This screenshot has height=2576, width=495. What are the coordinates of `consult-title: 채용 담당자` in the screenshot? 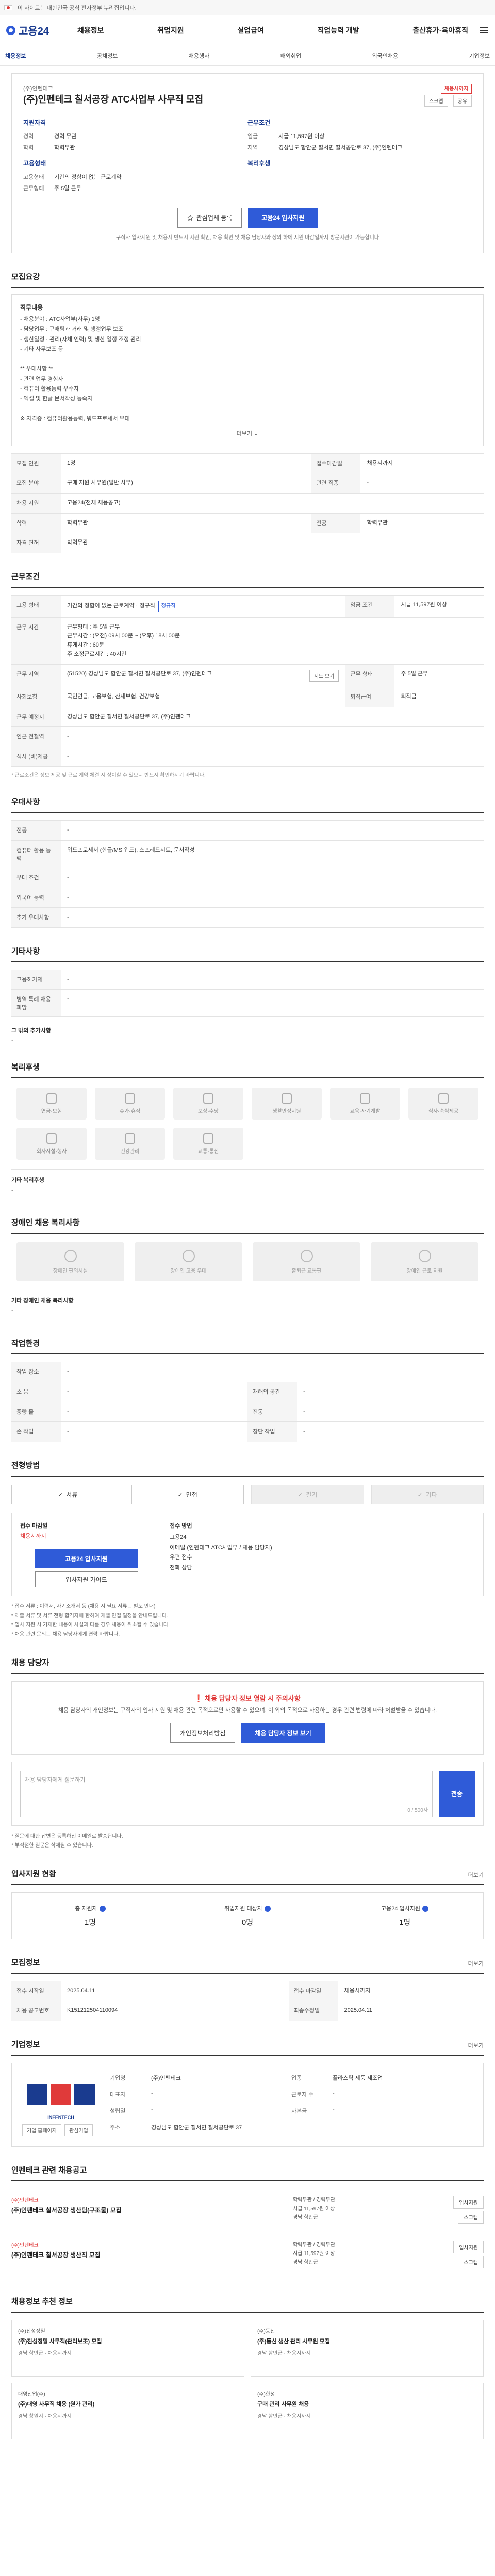 It's located at (31, 1662).